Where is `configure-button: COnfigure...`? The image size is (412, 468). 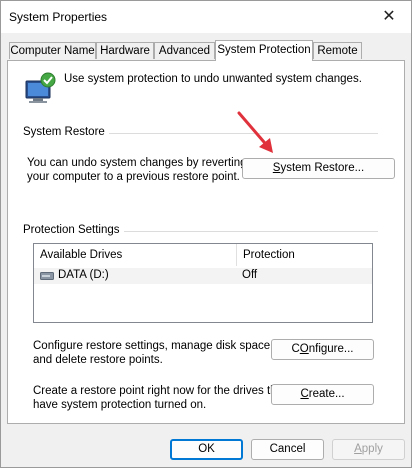
configure-button: COnfigure... is located at coordinates (322, 349).